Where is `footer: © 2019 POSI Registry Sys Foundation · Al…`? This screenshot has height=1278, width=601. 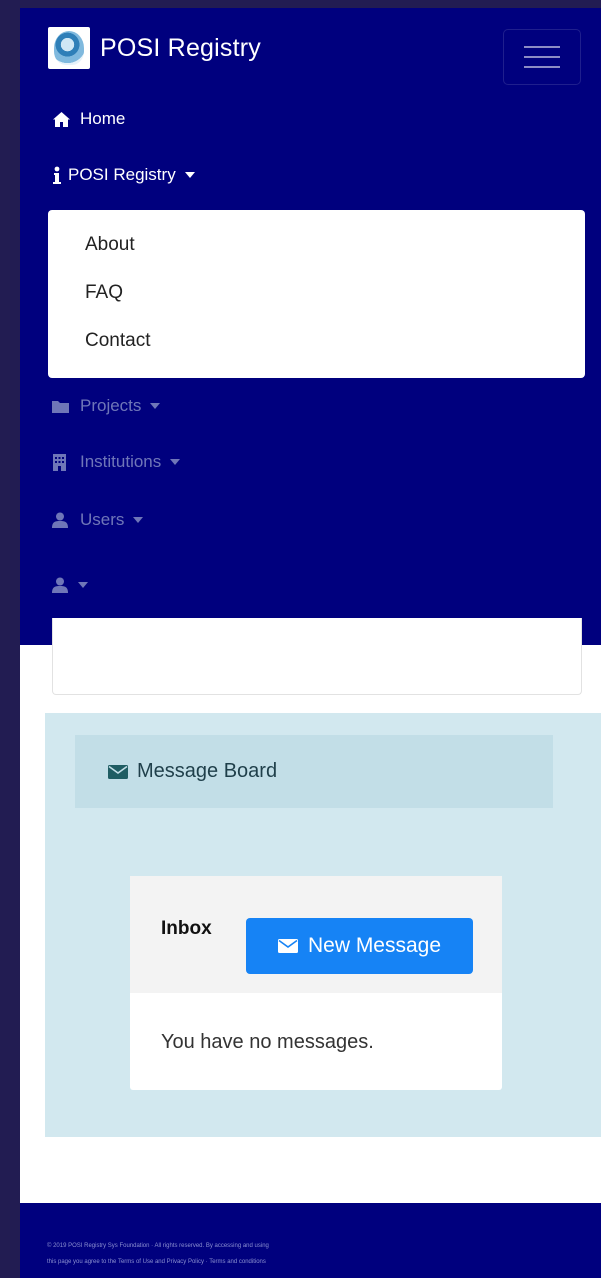
footer: © 2019 POSI Registry Sys Foundation · Al… is located at coordinates (310, 1240).